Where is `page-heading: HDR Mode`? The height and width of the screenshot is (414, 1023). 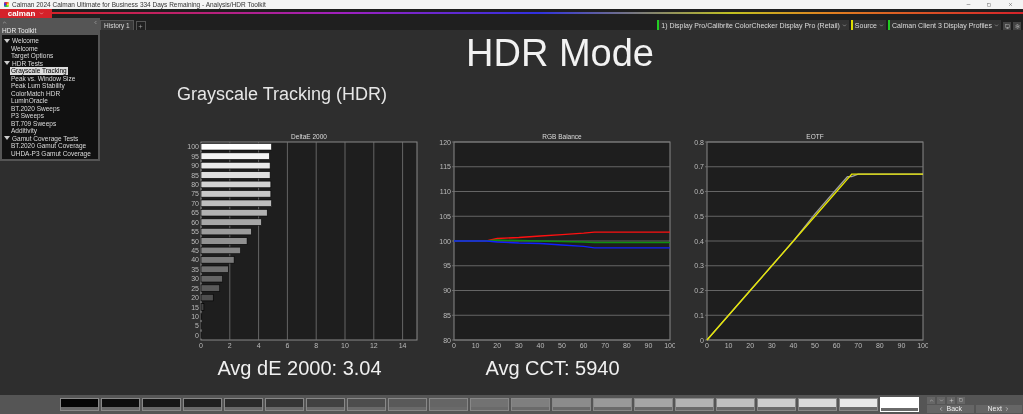
page-heading: HDR Mode is located at coordinates (560, 53).